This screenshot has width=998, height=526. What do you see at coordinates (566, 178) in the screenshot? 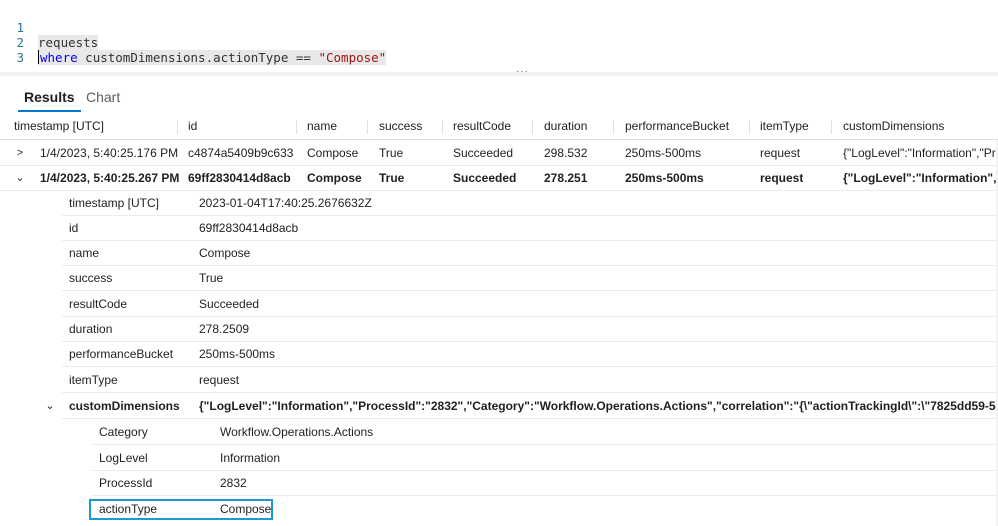
I see `cell-duration: 278.251` at bounding box center [566, 178].